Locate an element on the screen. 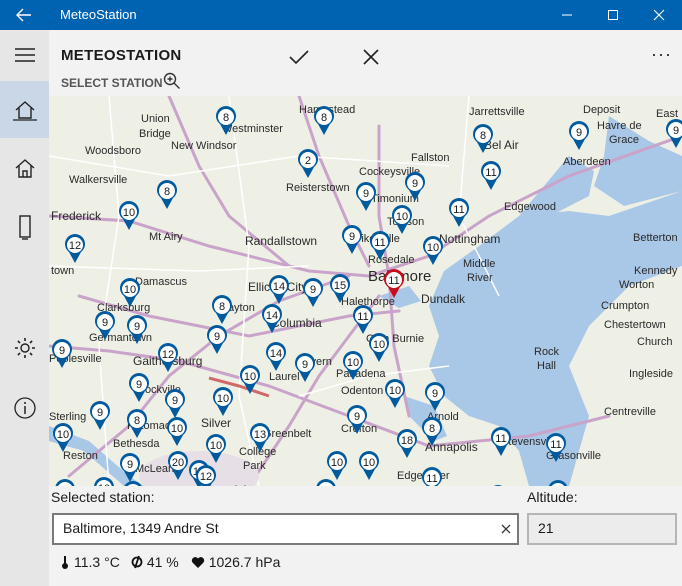  nav-settings is located at coordinates (24, 348).